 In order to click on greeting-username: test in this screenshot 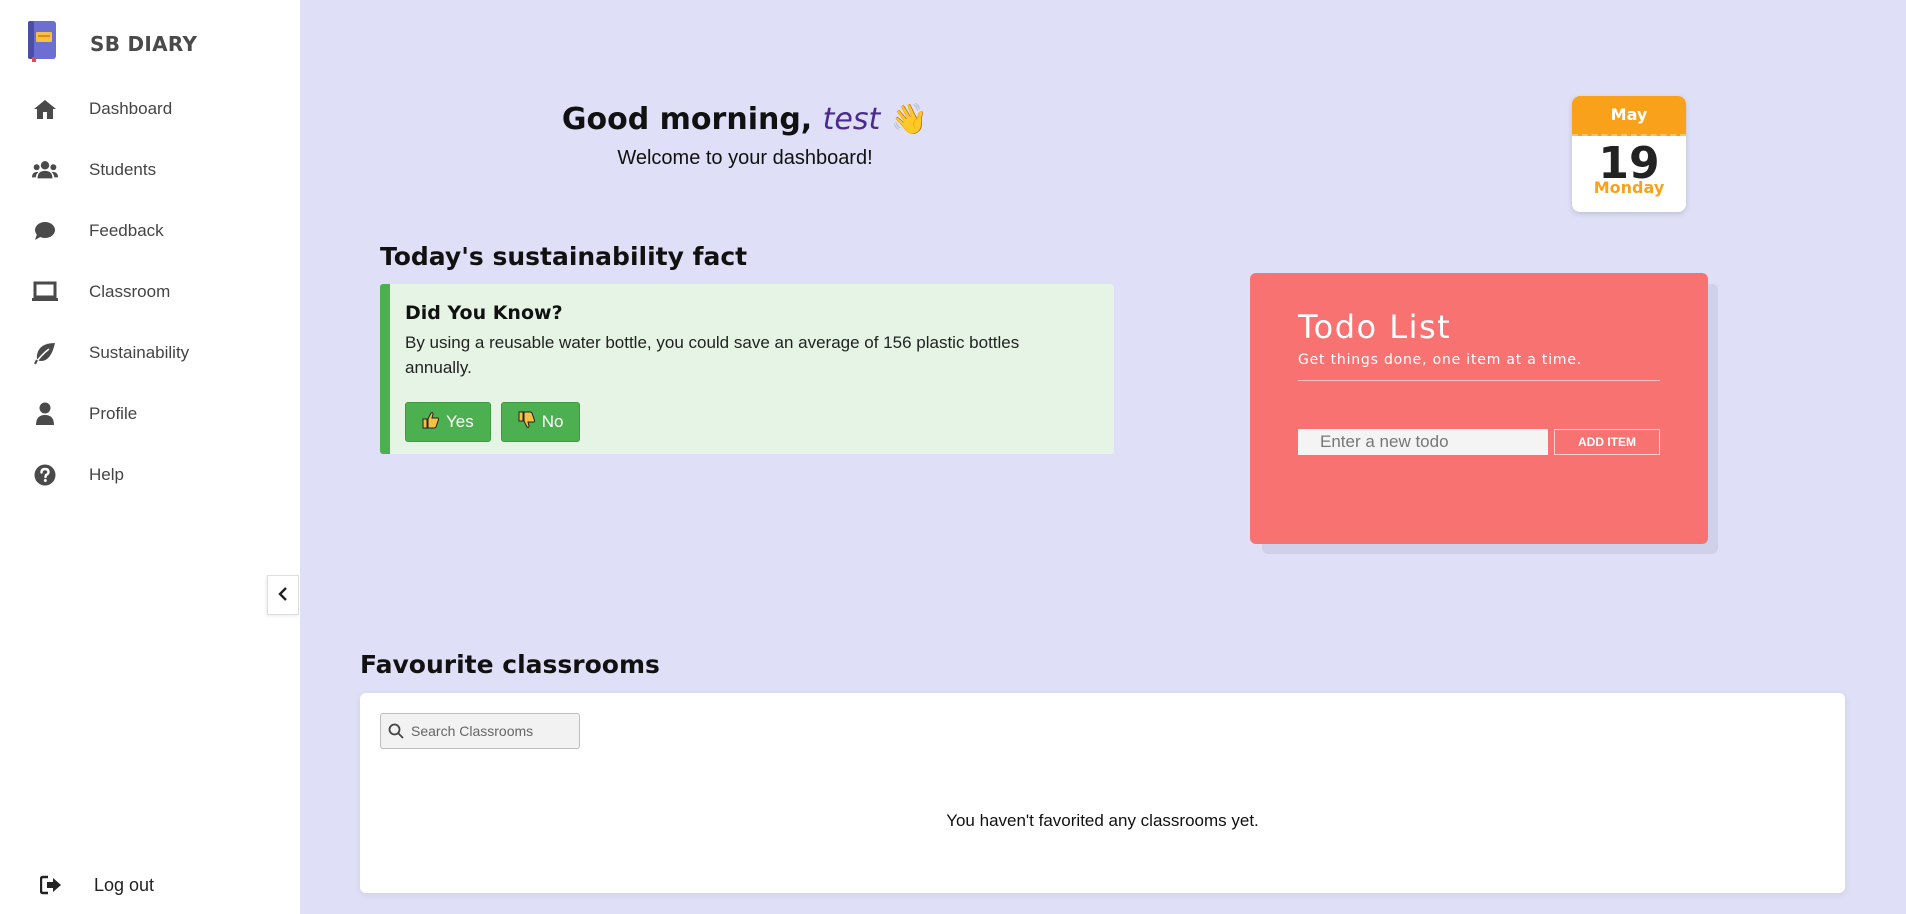, I will do `click(851, 119)`.